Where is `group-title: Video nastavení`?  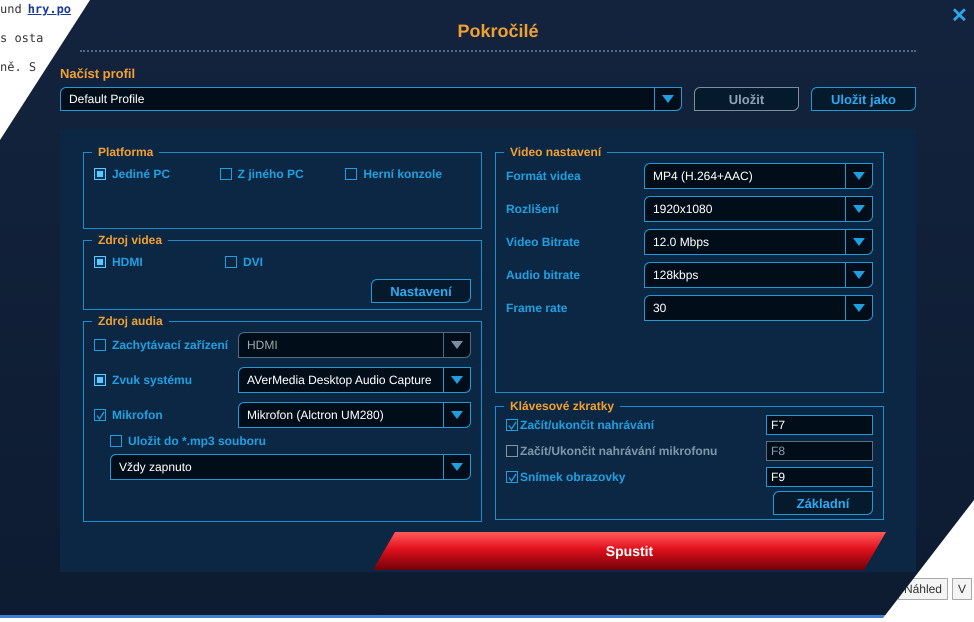 group-title: Video nastavení is located at coordinates (555, 152).